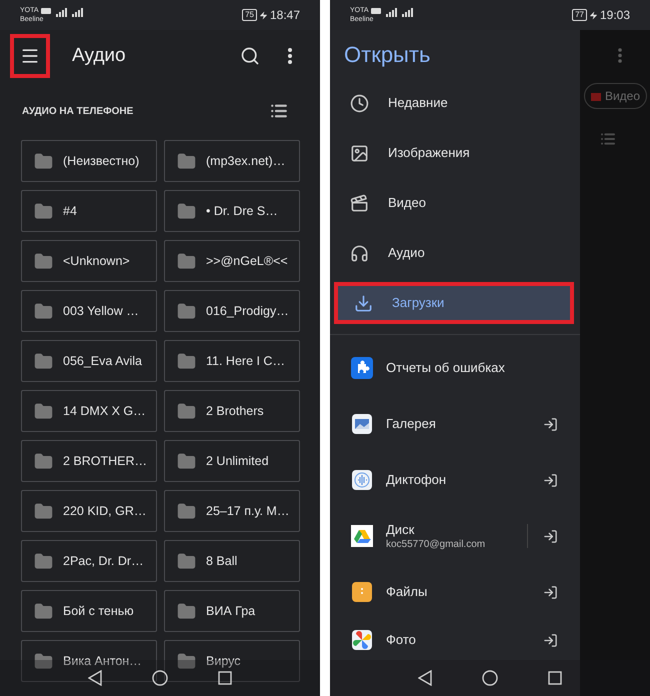  What do you see at coordinates (454, 253) in the screenshot?
I see `drawer-item: Аудио` at bounding box center [454, 253].